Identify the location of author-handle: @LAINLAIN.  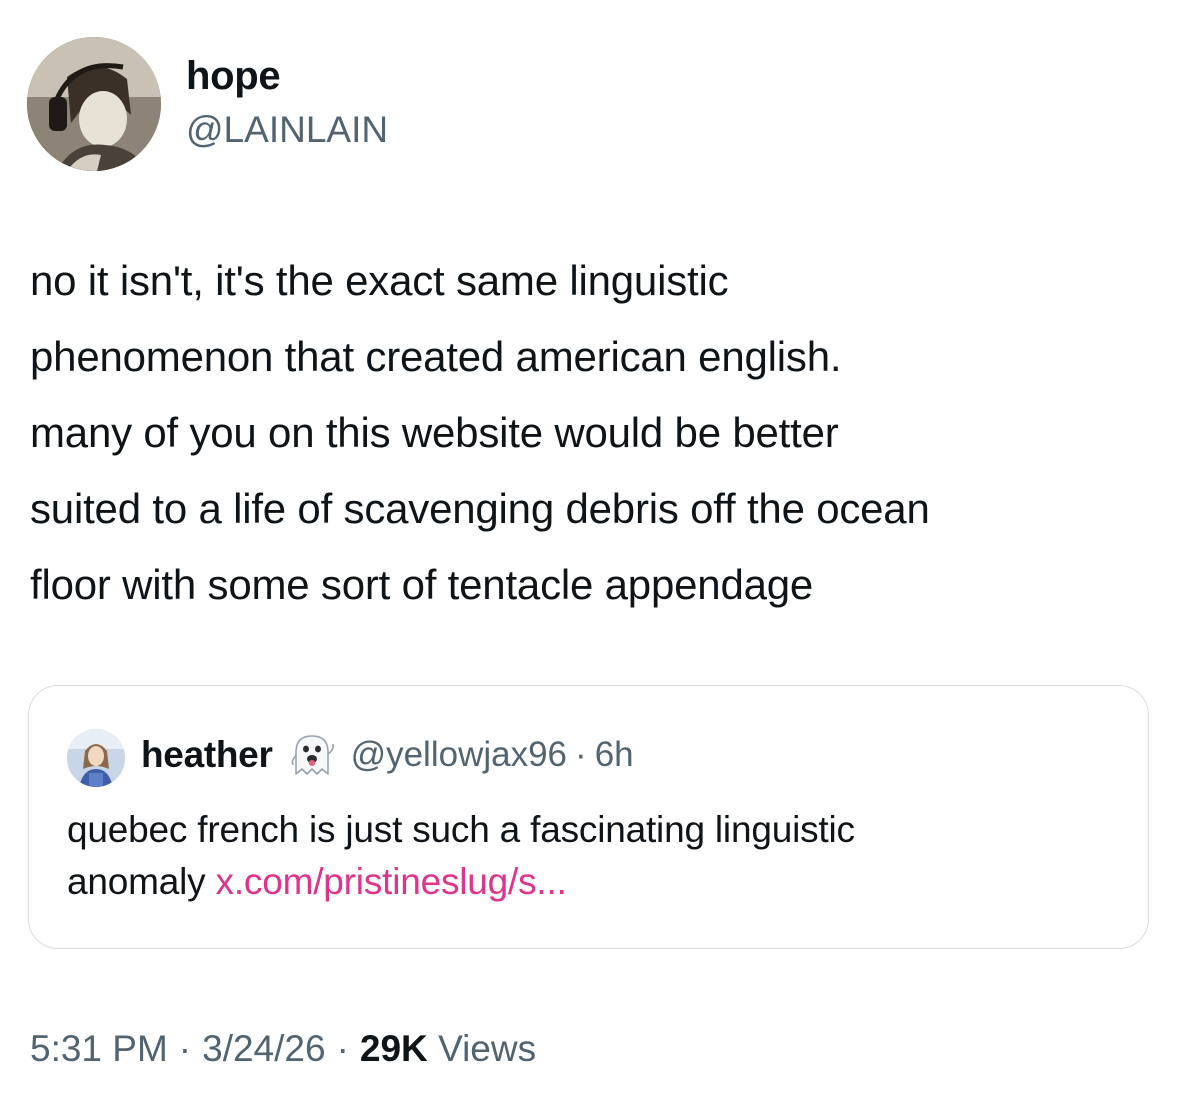
(287, 130).